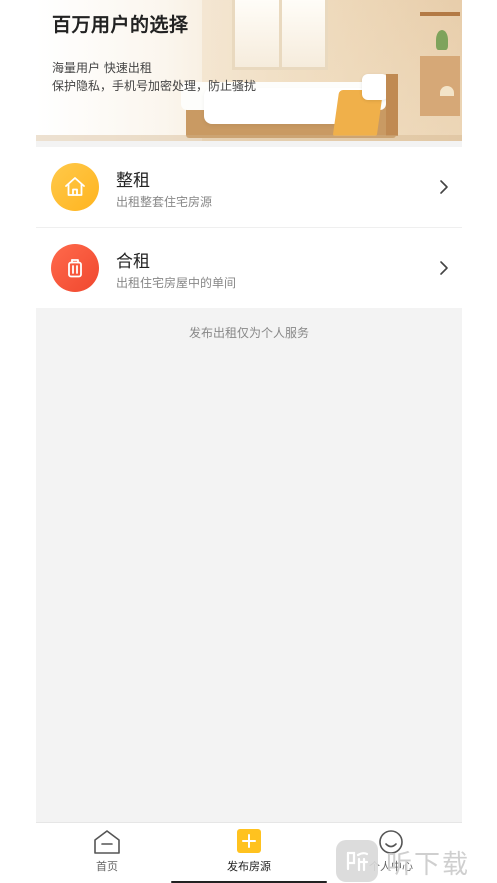  What do you see at coordinates (75, 187) in the screenshot?
I see `house-icon` at bounding box center [75, 187].